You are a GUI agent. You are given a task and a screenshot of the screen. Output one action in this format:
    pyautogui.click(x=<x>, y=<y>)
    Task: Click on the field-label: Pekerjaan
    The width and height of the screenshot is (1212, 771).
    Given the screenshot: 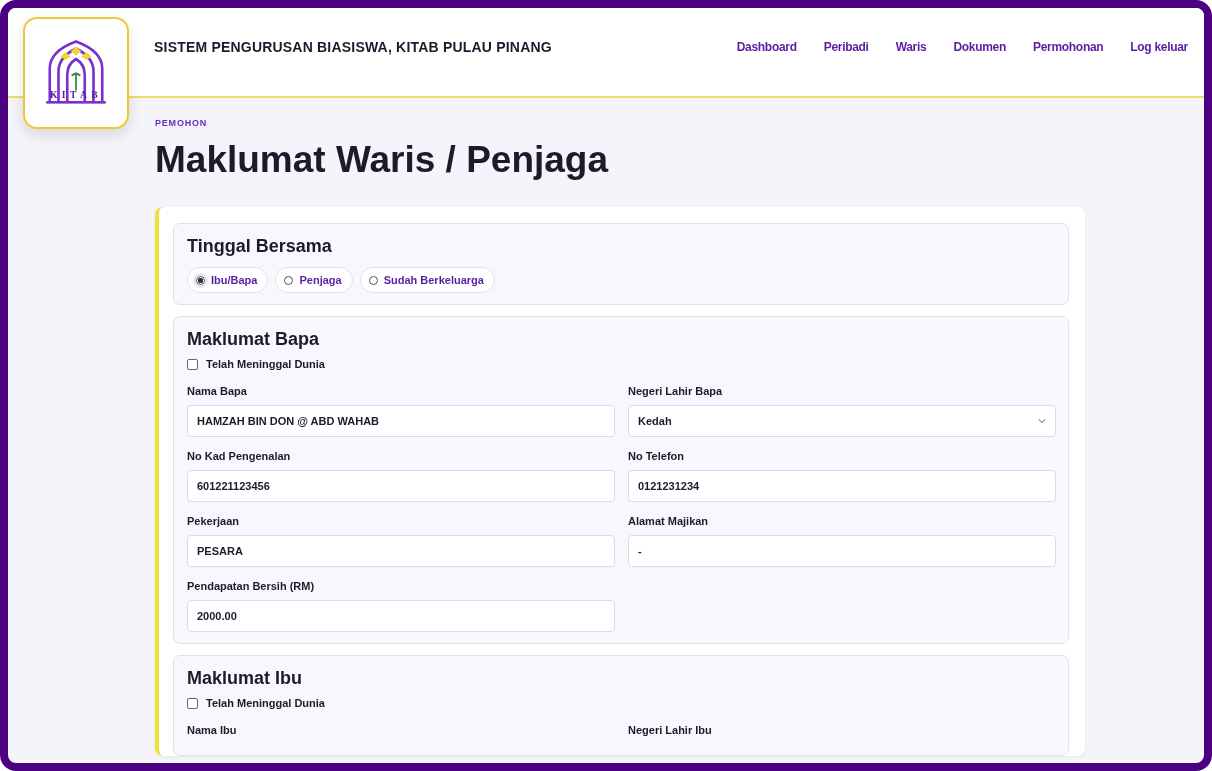 What is the action you would take?
    pyautogui.click(x=213, y=521)
    